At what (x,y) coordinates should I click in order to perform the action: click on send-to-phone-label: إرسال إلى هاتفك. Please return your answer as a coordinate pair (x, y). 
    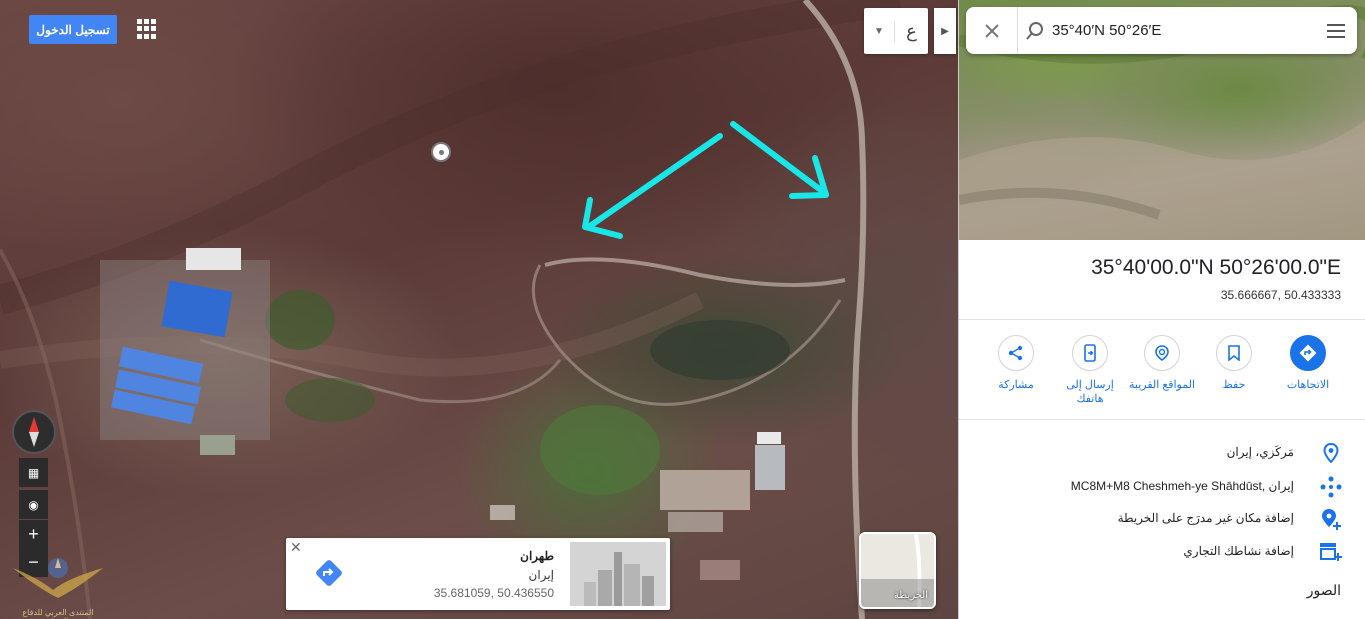
    Looking at the image, I should click on (1090, 392).